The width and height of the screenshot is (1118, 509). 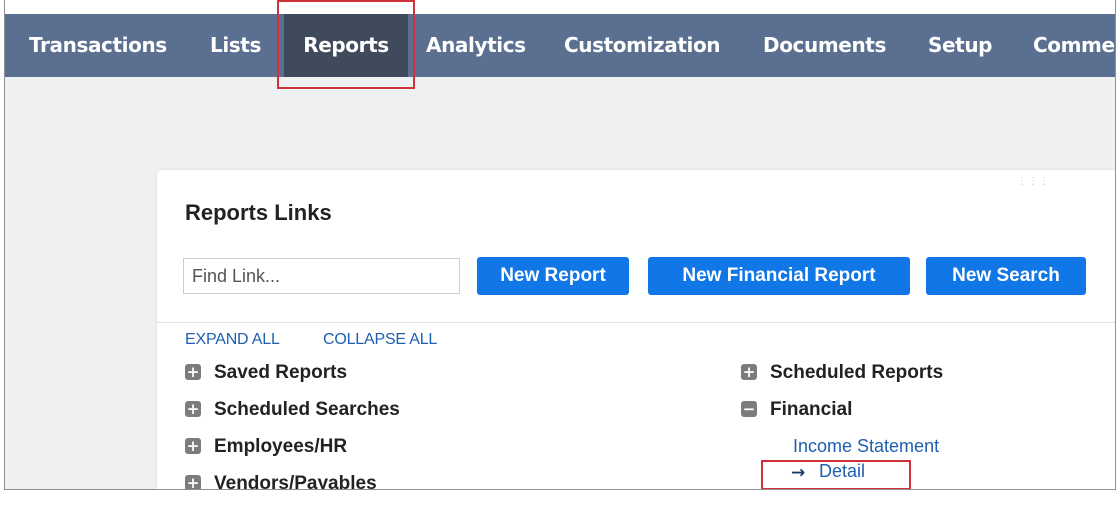 What do you see at coordinates (1033, 182) in the screenshot?
I see `drag-handle-icon: ⋮⋮⋮` at bounding box center [1033, 182].